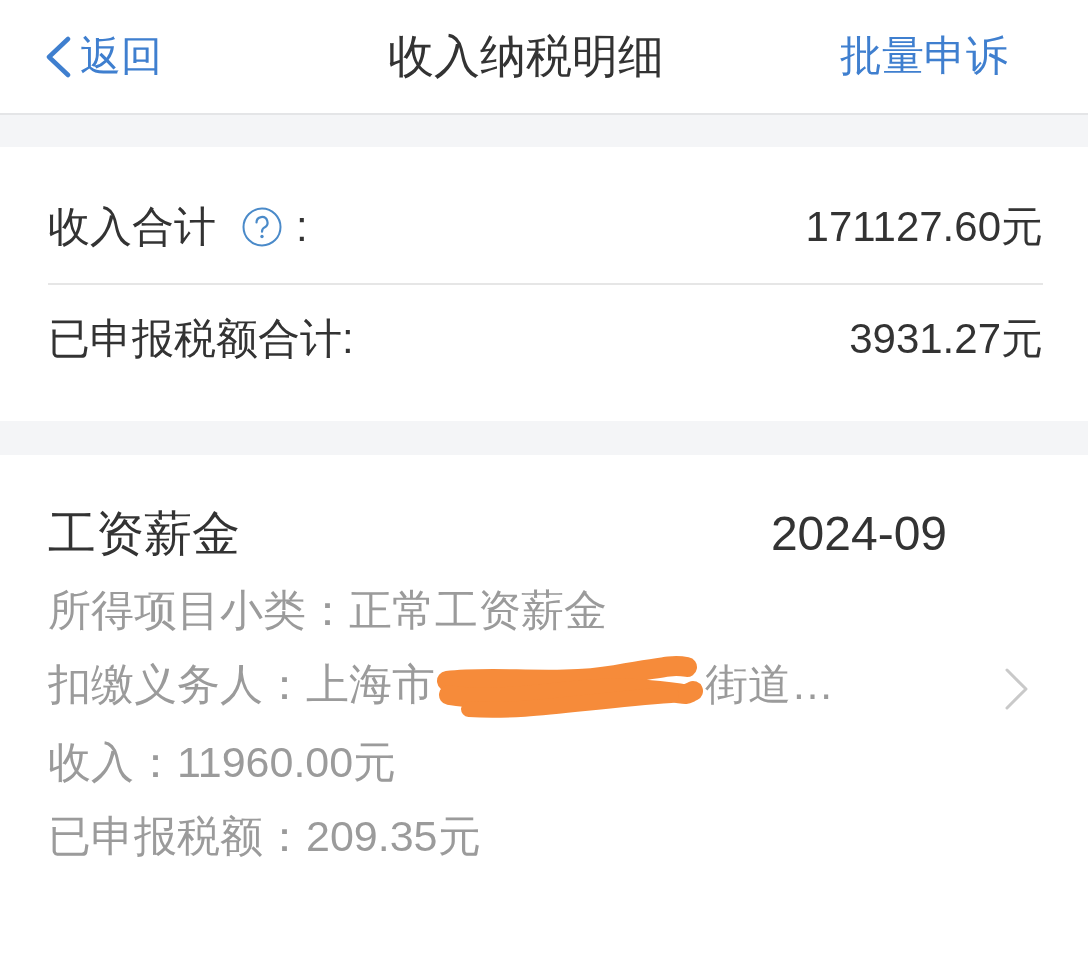  What do you see at coordinates (262, 227) in the screenshot?
I see `help-icon` at bounding box center [262, 227].